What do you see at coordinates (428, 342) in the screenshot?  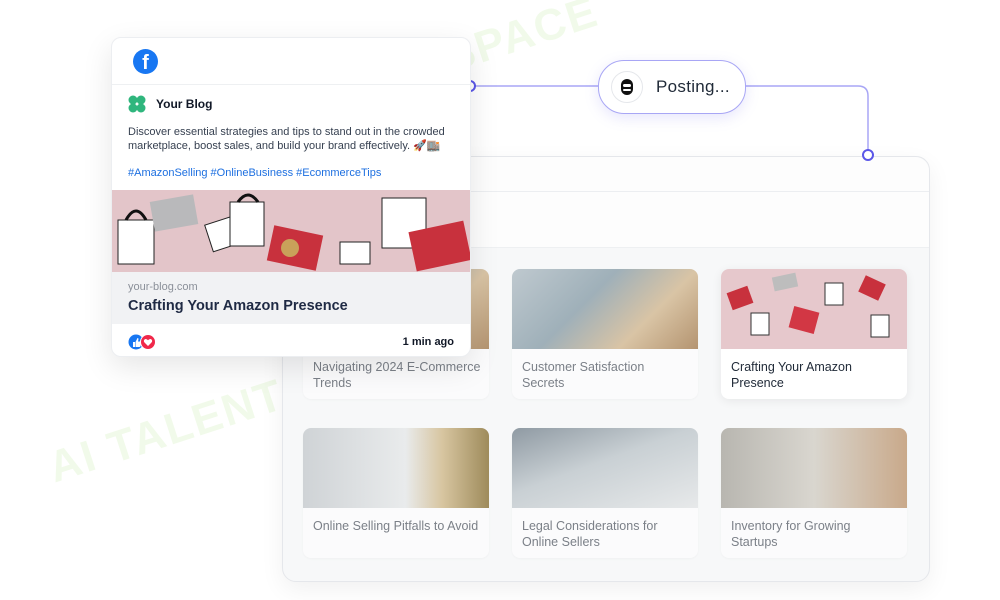 I see `post-time: 1 min ago` at bounding box center [428, 342].